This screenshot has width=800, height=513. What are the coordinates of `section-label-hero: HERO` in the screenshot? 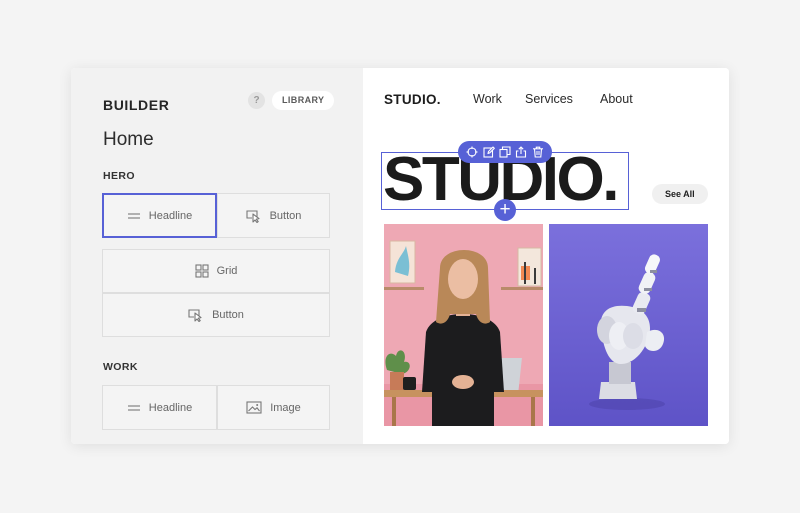 It's located at (119, 176).